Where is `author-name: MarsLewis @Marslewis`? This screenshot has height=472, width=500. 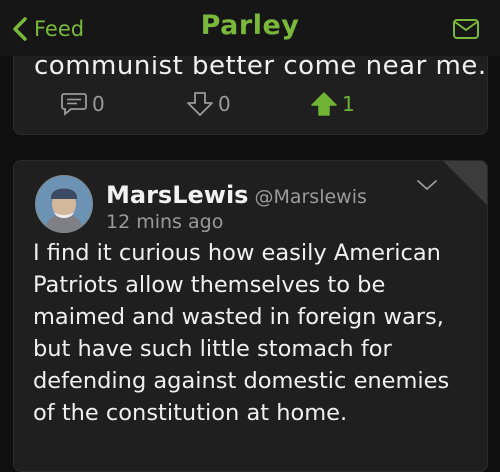
author-name: MarsLewis @Marslewis is located at coordinates (236, 195).